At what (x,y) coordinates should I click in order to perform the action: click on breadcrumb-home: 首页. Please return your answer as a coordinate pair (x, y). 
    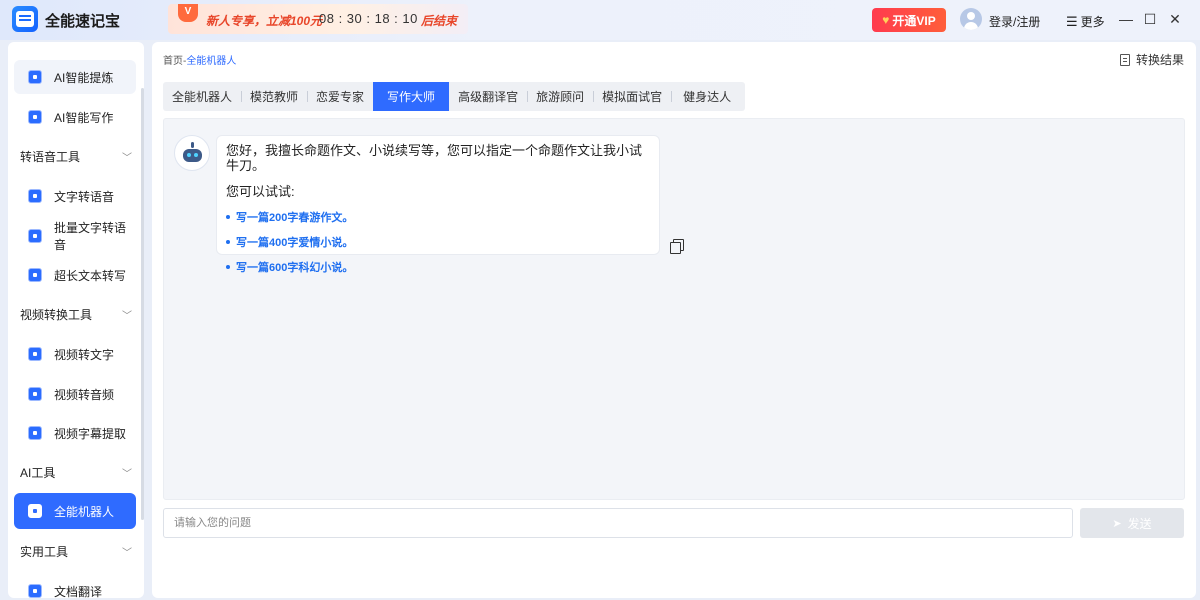
    Looking at the image, I should click on (173, 61).